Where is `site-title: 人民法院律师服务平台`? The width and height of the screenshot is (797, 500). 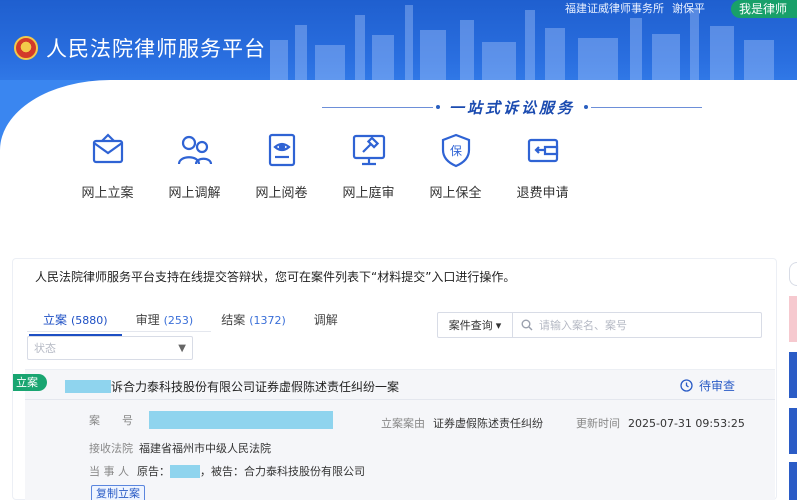 site-title: 人民法院律师服务平台 is located at coordinates (156, 49).